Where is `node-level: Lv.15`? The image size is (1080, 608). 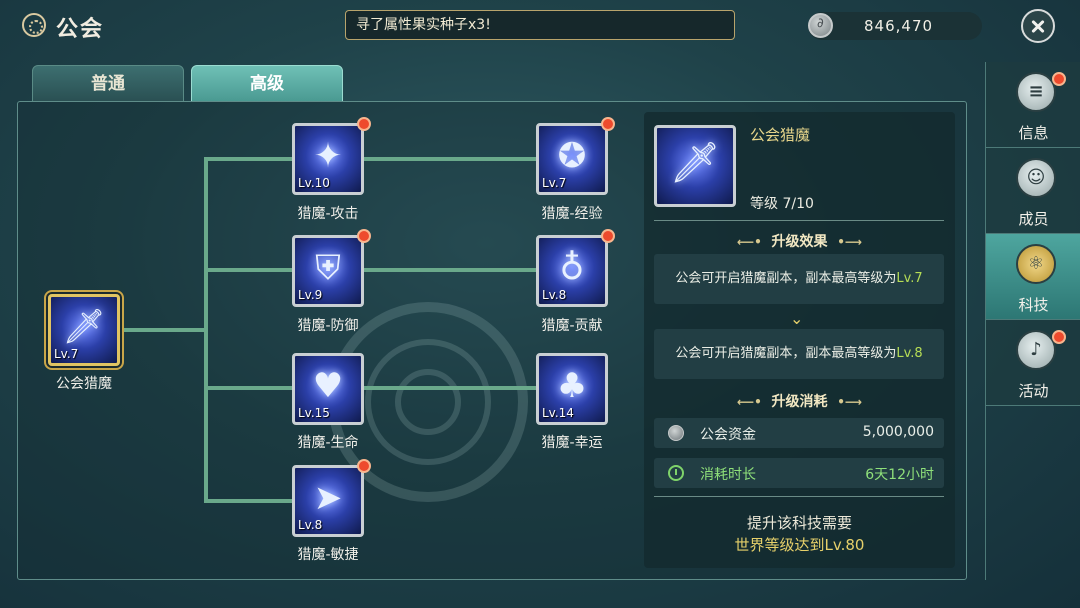
node-level: Lv.15 is located at coordinates (314, 413).